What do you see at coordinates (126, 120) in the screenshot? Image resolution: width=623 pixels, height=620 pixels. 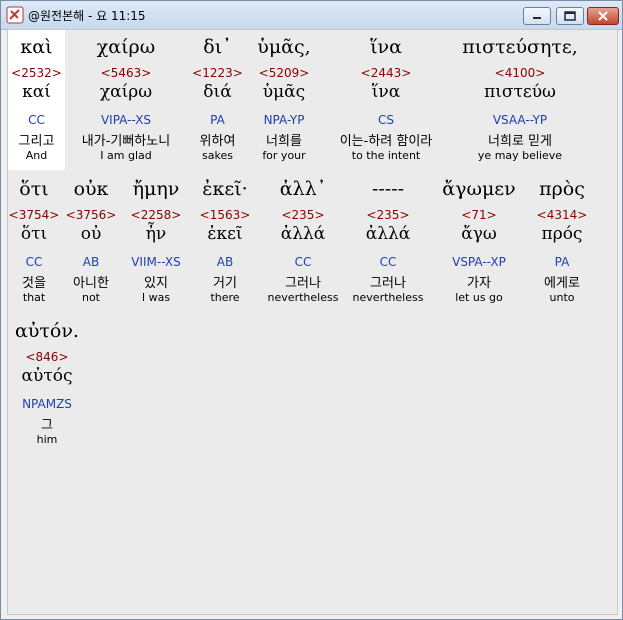 I see `parsing-code: VIPA--XS` at bounding box center [126, 120].